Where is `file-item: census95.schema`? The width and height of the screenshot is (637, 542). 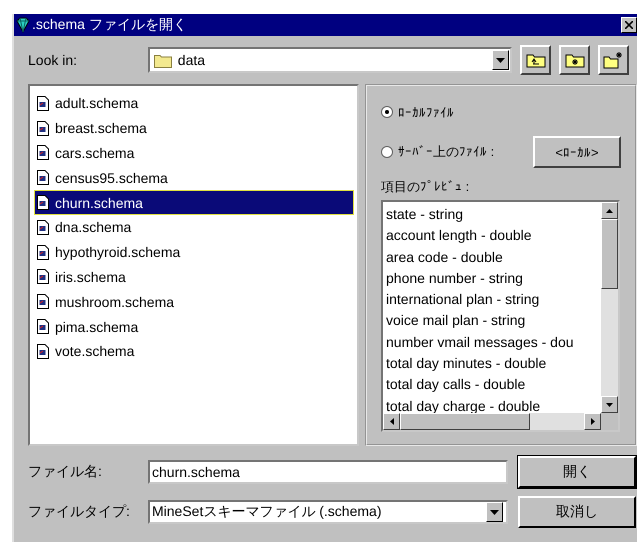 file-item: census95.schema is located at coordinates (194, 177).